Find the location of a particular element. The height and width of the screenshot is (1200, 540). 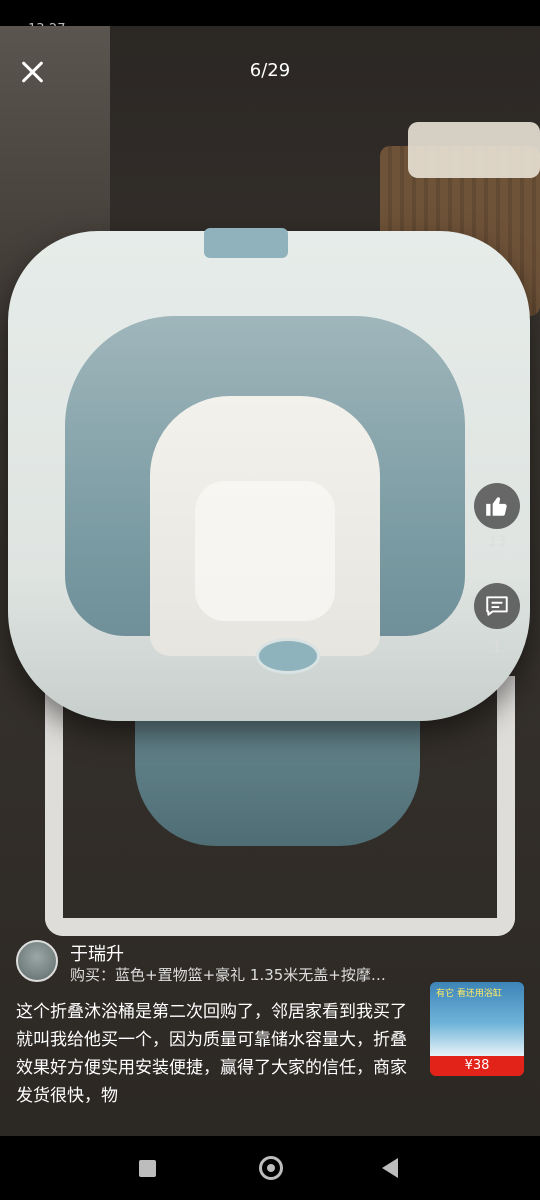

like-count: 13 is located at coordinates (497, 542).